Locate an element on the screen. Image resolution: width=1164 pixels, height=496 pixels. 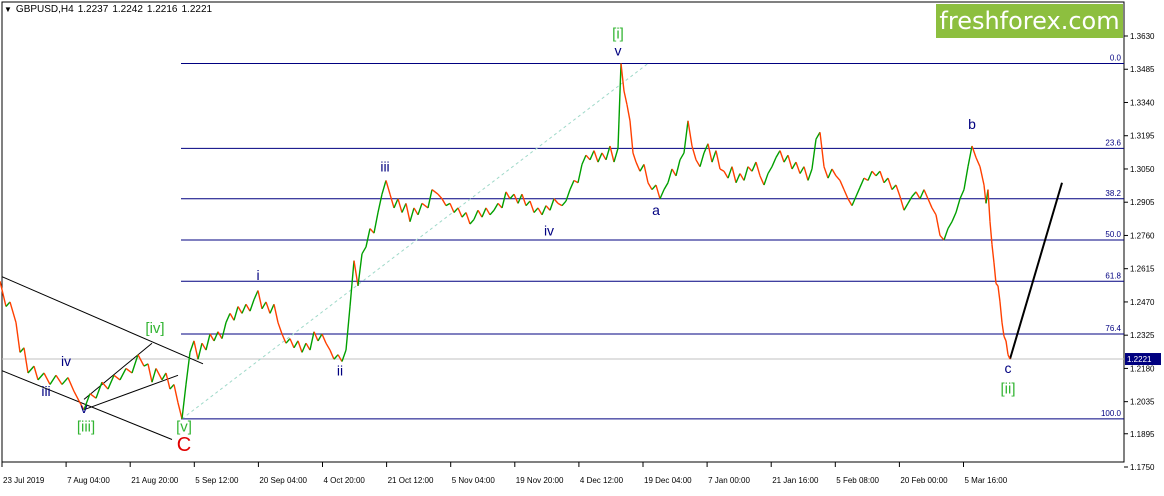
x-tick-label: 19 Nov 20:00 is located at coordinates (540, 480).